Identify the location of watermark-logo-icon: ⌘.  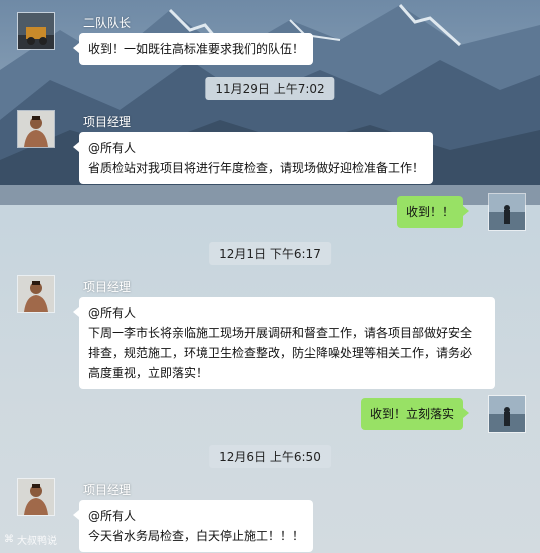
(9, 539).